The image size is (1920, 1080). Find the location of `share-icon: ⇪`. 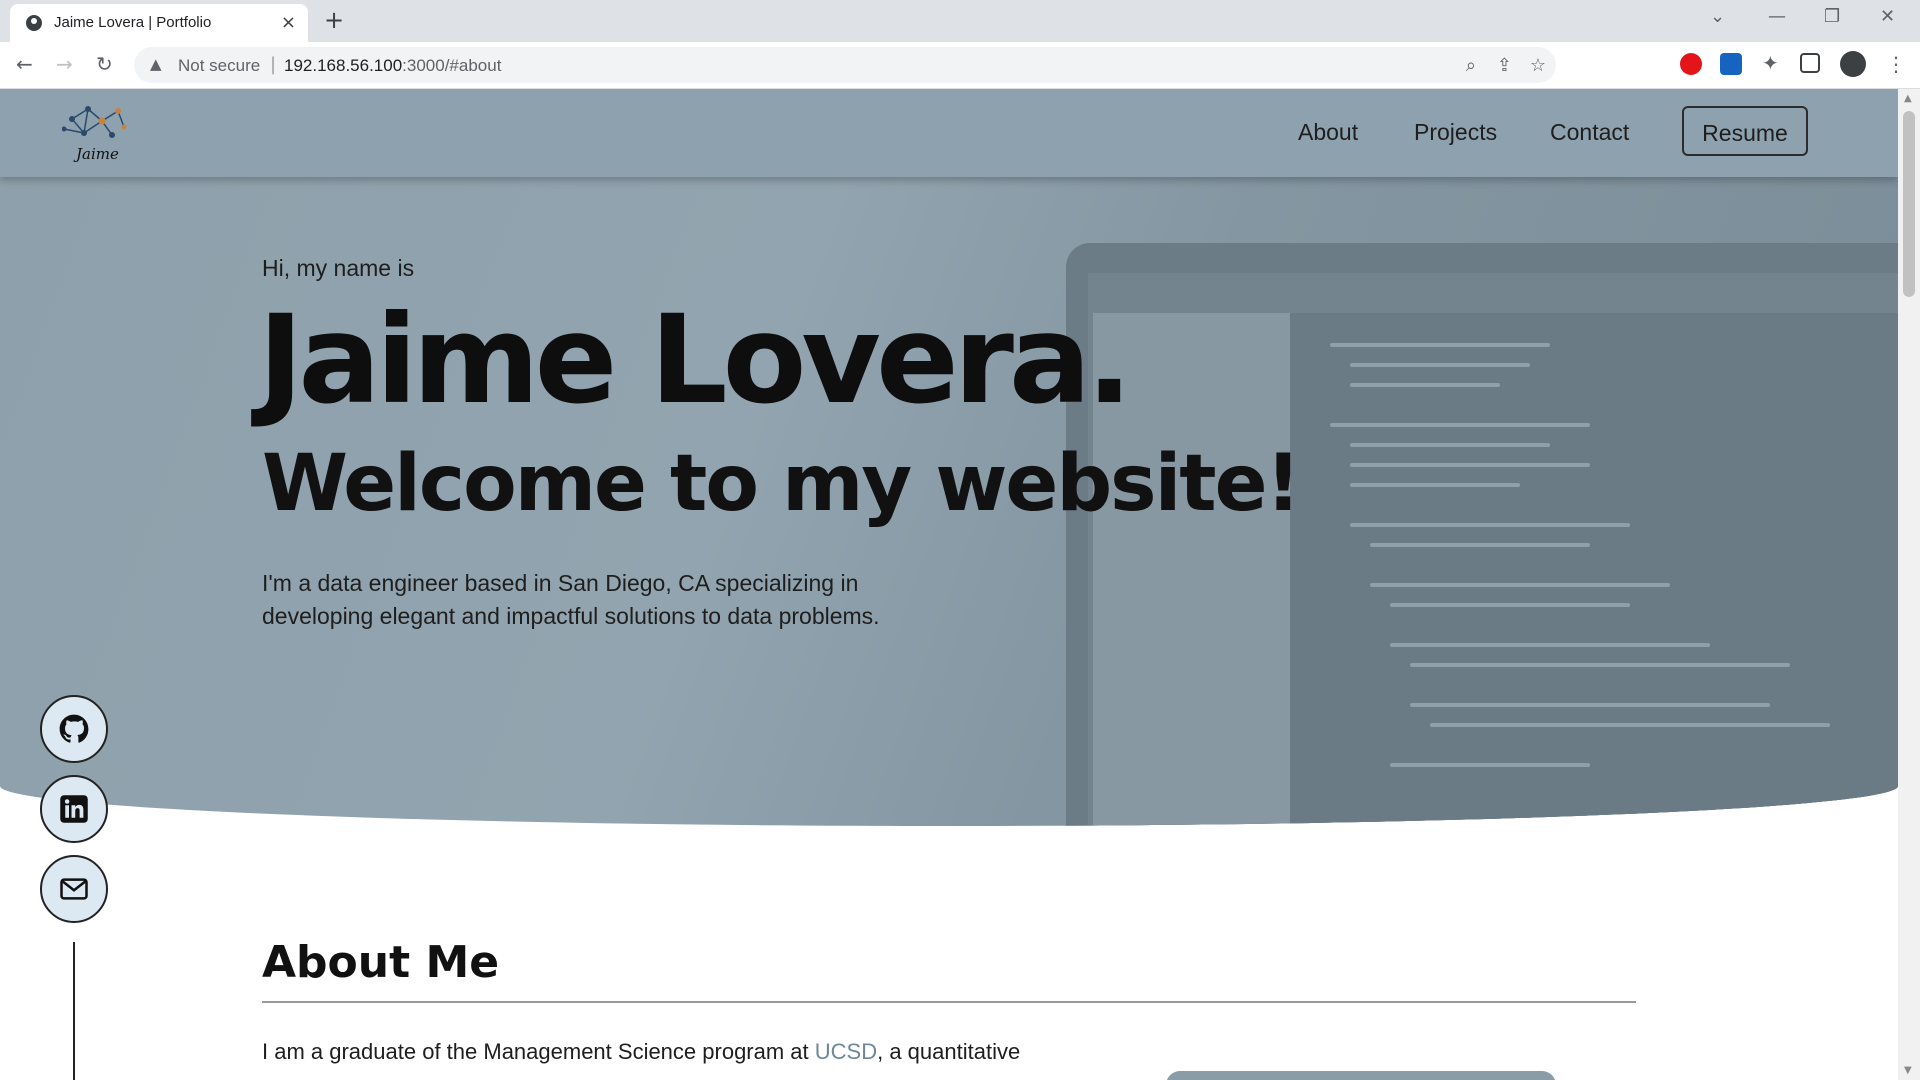

share-icon: ⇪ is located at coordinates (1504, 65).